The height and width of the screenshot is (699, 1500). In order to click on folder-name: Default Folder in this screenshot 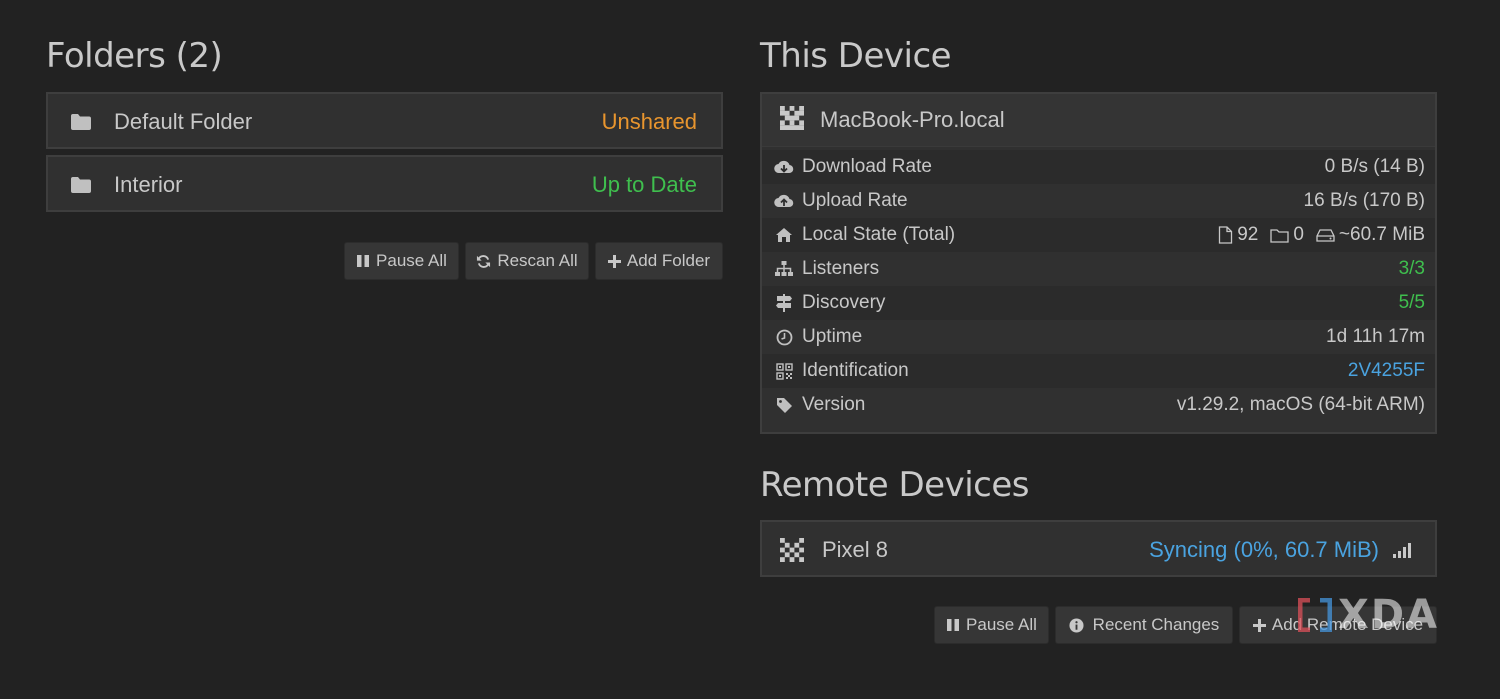, I will do `click(183, 121)`.